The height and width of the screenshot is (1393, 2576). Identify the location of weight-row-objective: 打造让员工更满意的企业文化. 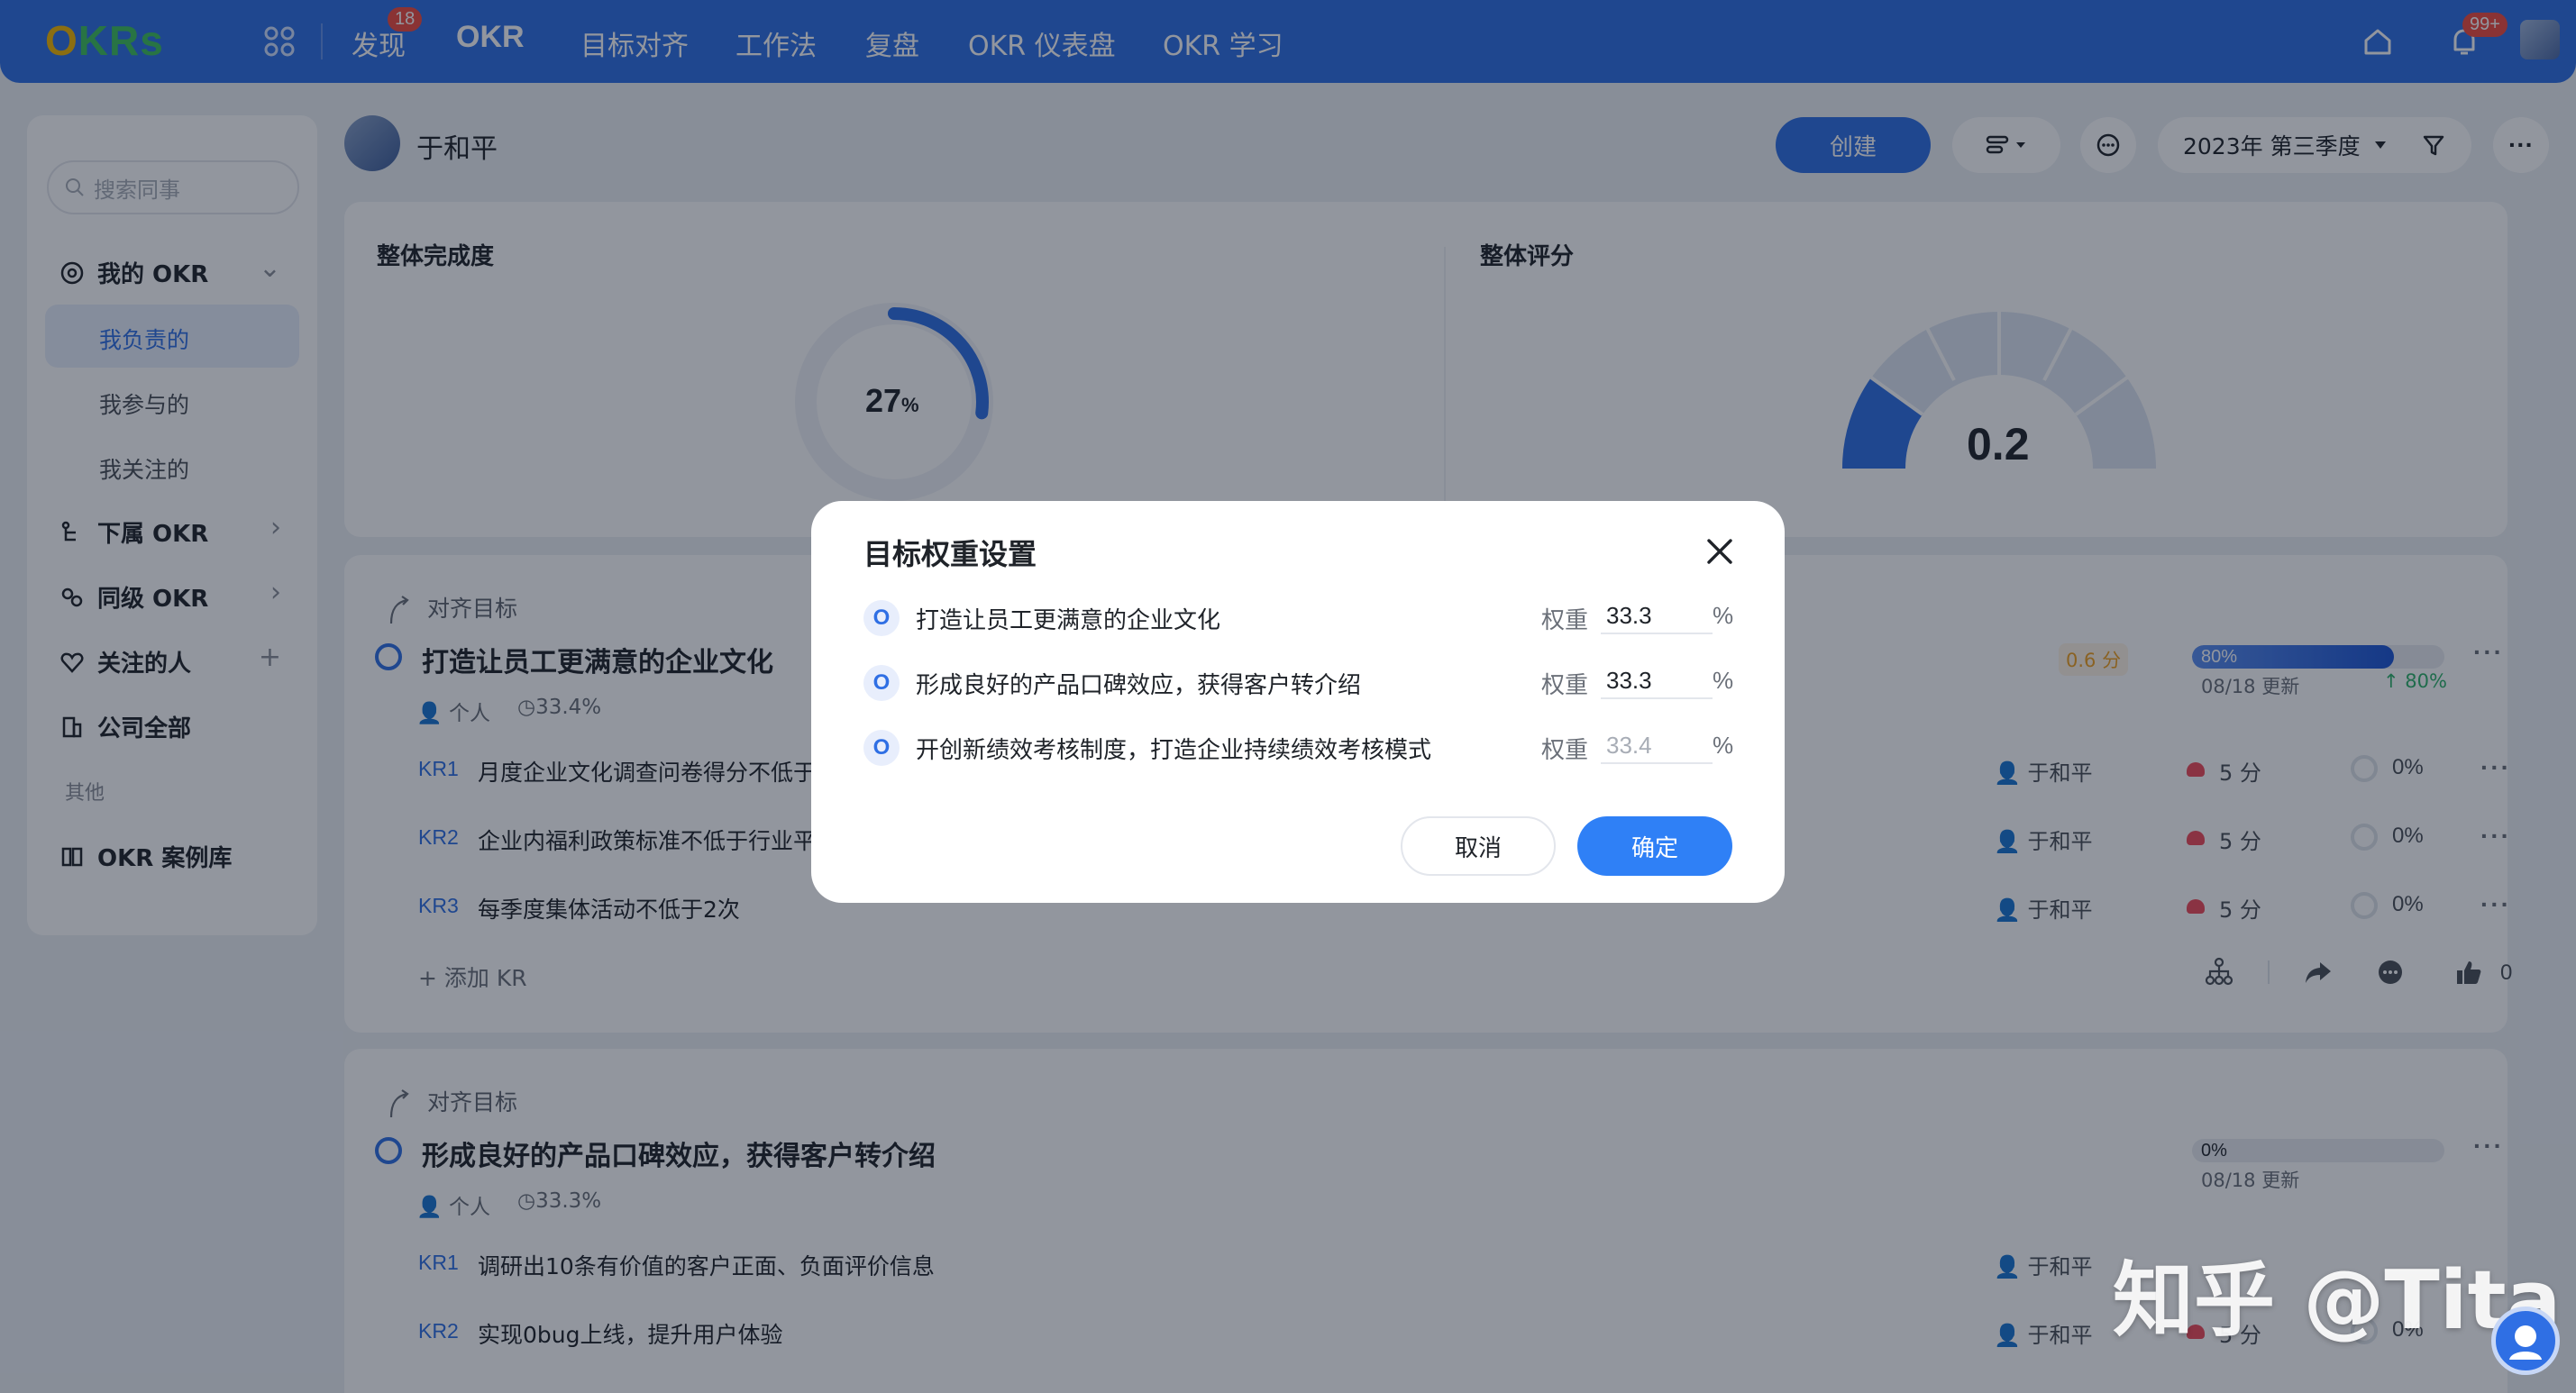
(1068, 621).